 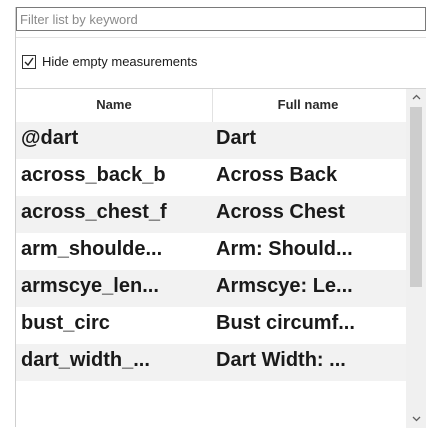 I want to click on filter-input, so click(x=220, y=19).